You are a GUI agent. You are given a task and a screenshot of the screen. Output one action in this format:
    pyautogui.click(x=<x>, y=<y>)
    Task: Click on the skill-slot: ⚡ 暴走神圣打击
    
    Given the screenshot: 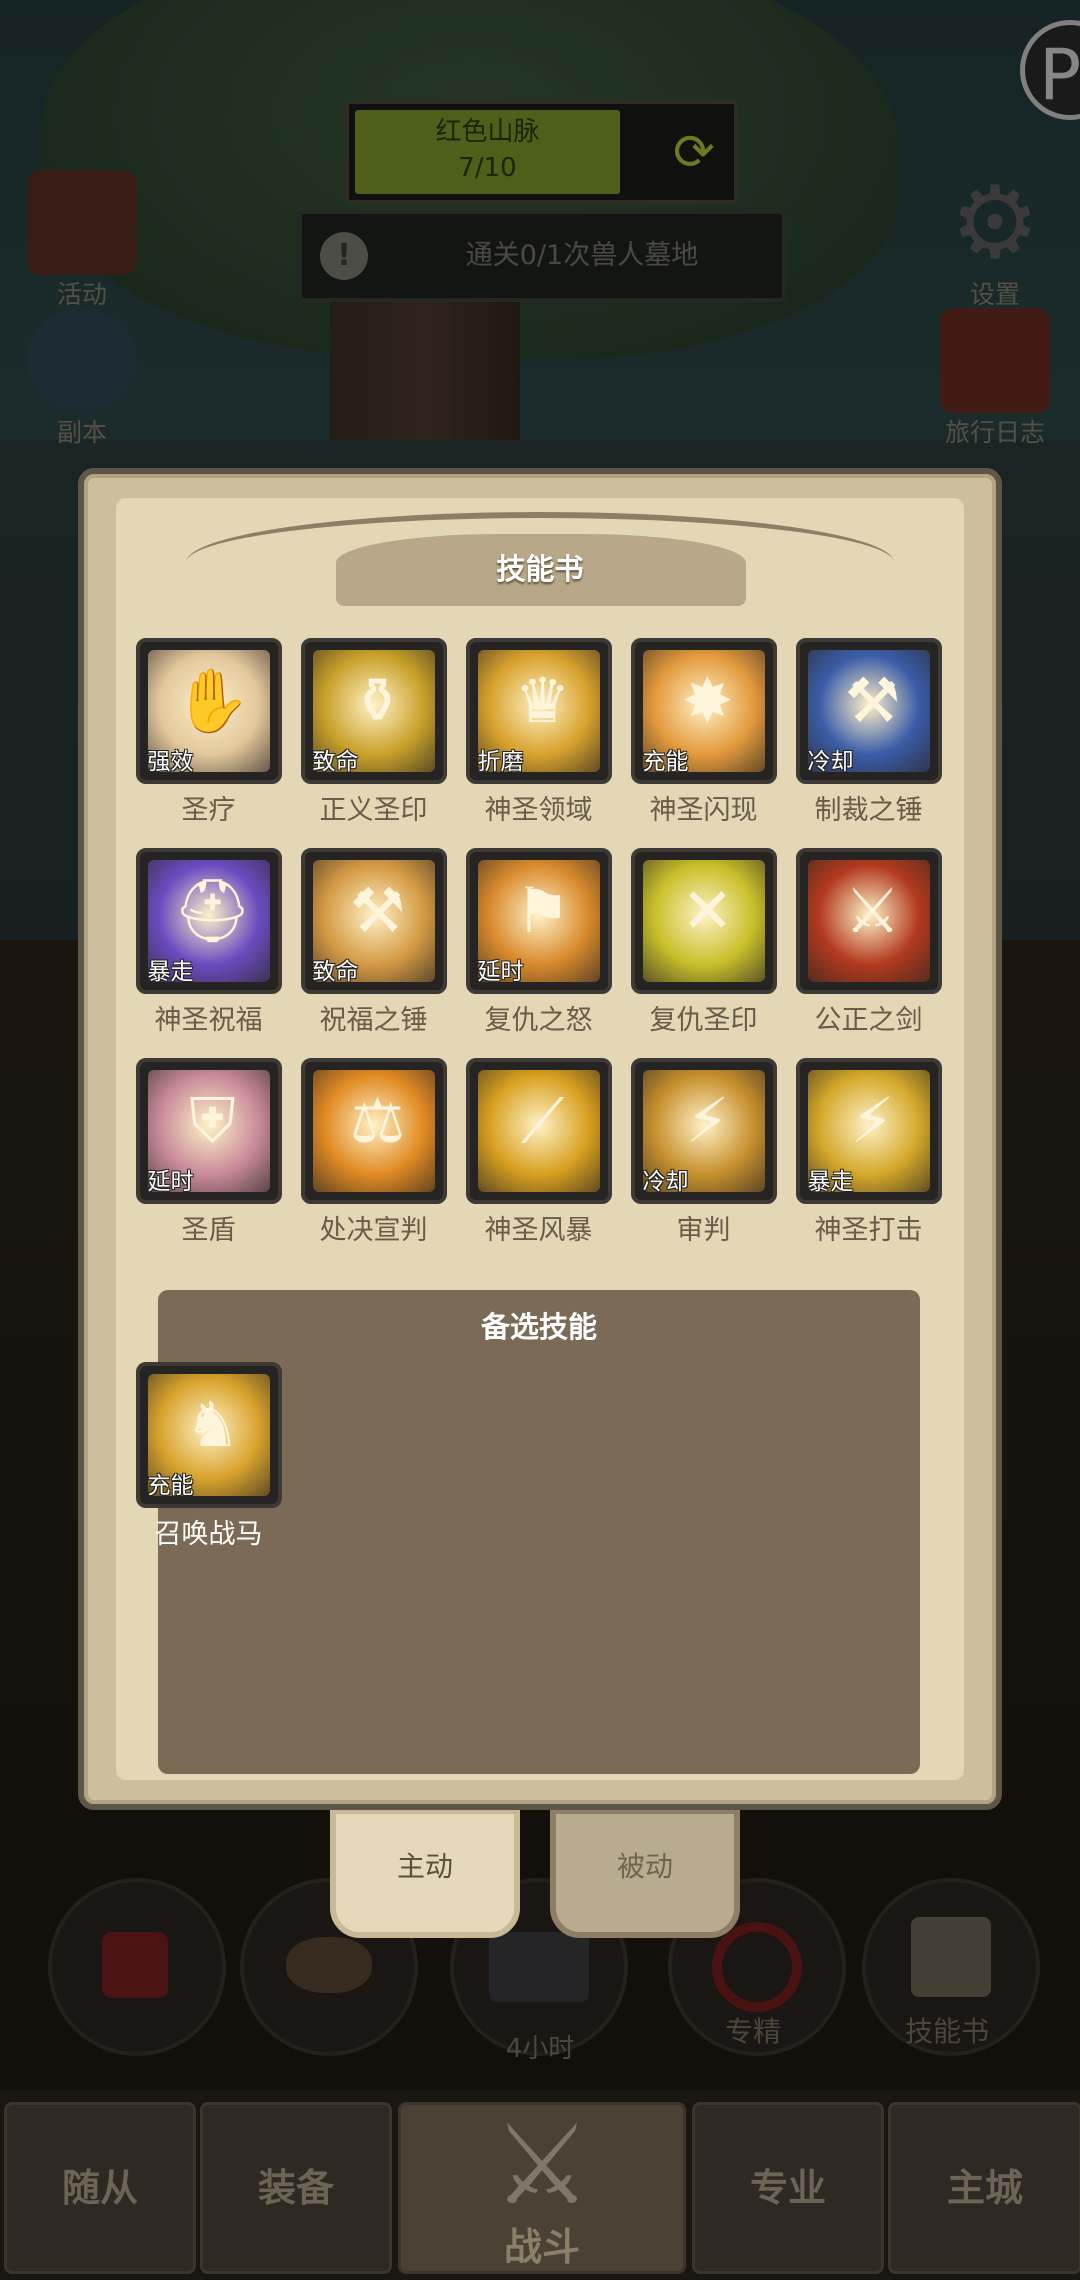 What is the action you would take?
    pyautogui.click(x=868, y=1152)
    